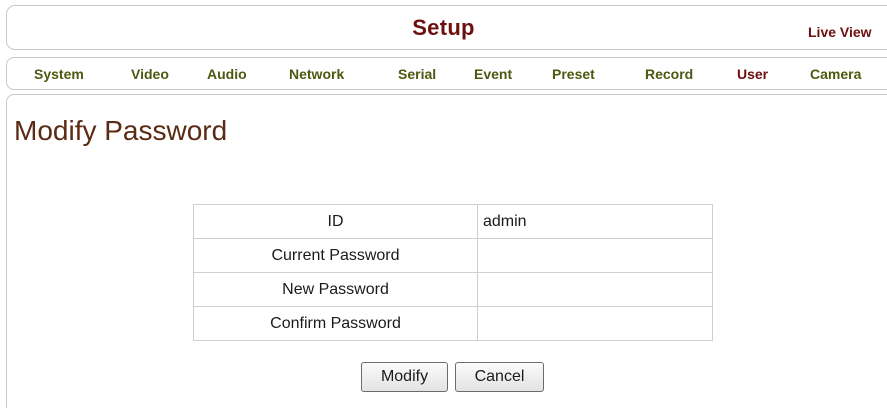 The width and height of the screenshot is (887, 408). What do you see at coordinates (835, 74) in the screenshot?
I see `nav-item-camera: Camera` at bounding box center [835, 74].